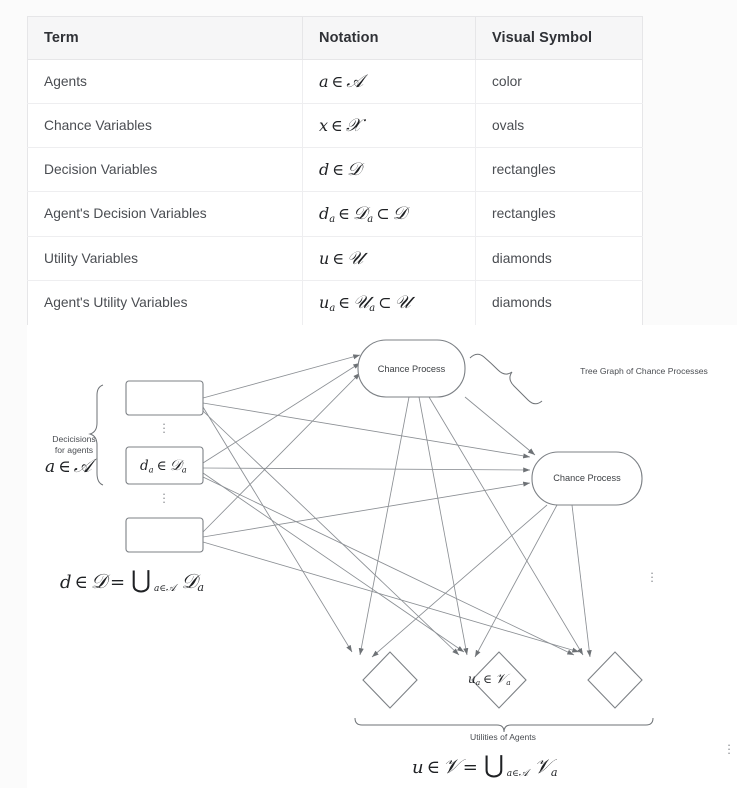 Image resolution: width=737 pixels, height=788 pixels. Describe the element at coordinates (389, 303) in the screenshot. I see `cell-notation: ua ∈ 𝒰a ⊂ 𝒰` at that location.